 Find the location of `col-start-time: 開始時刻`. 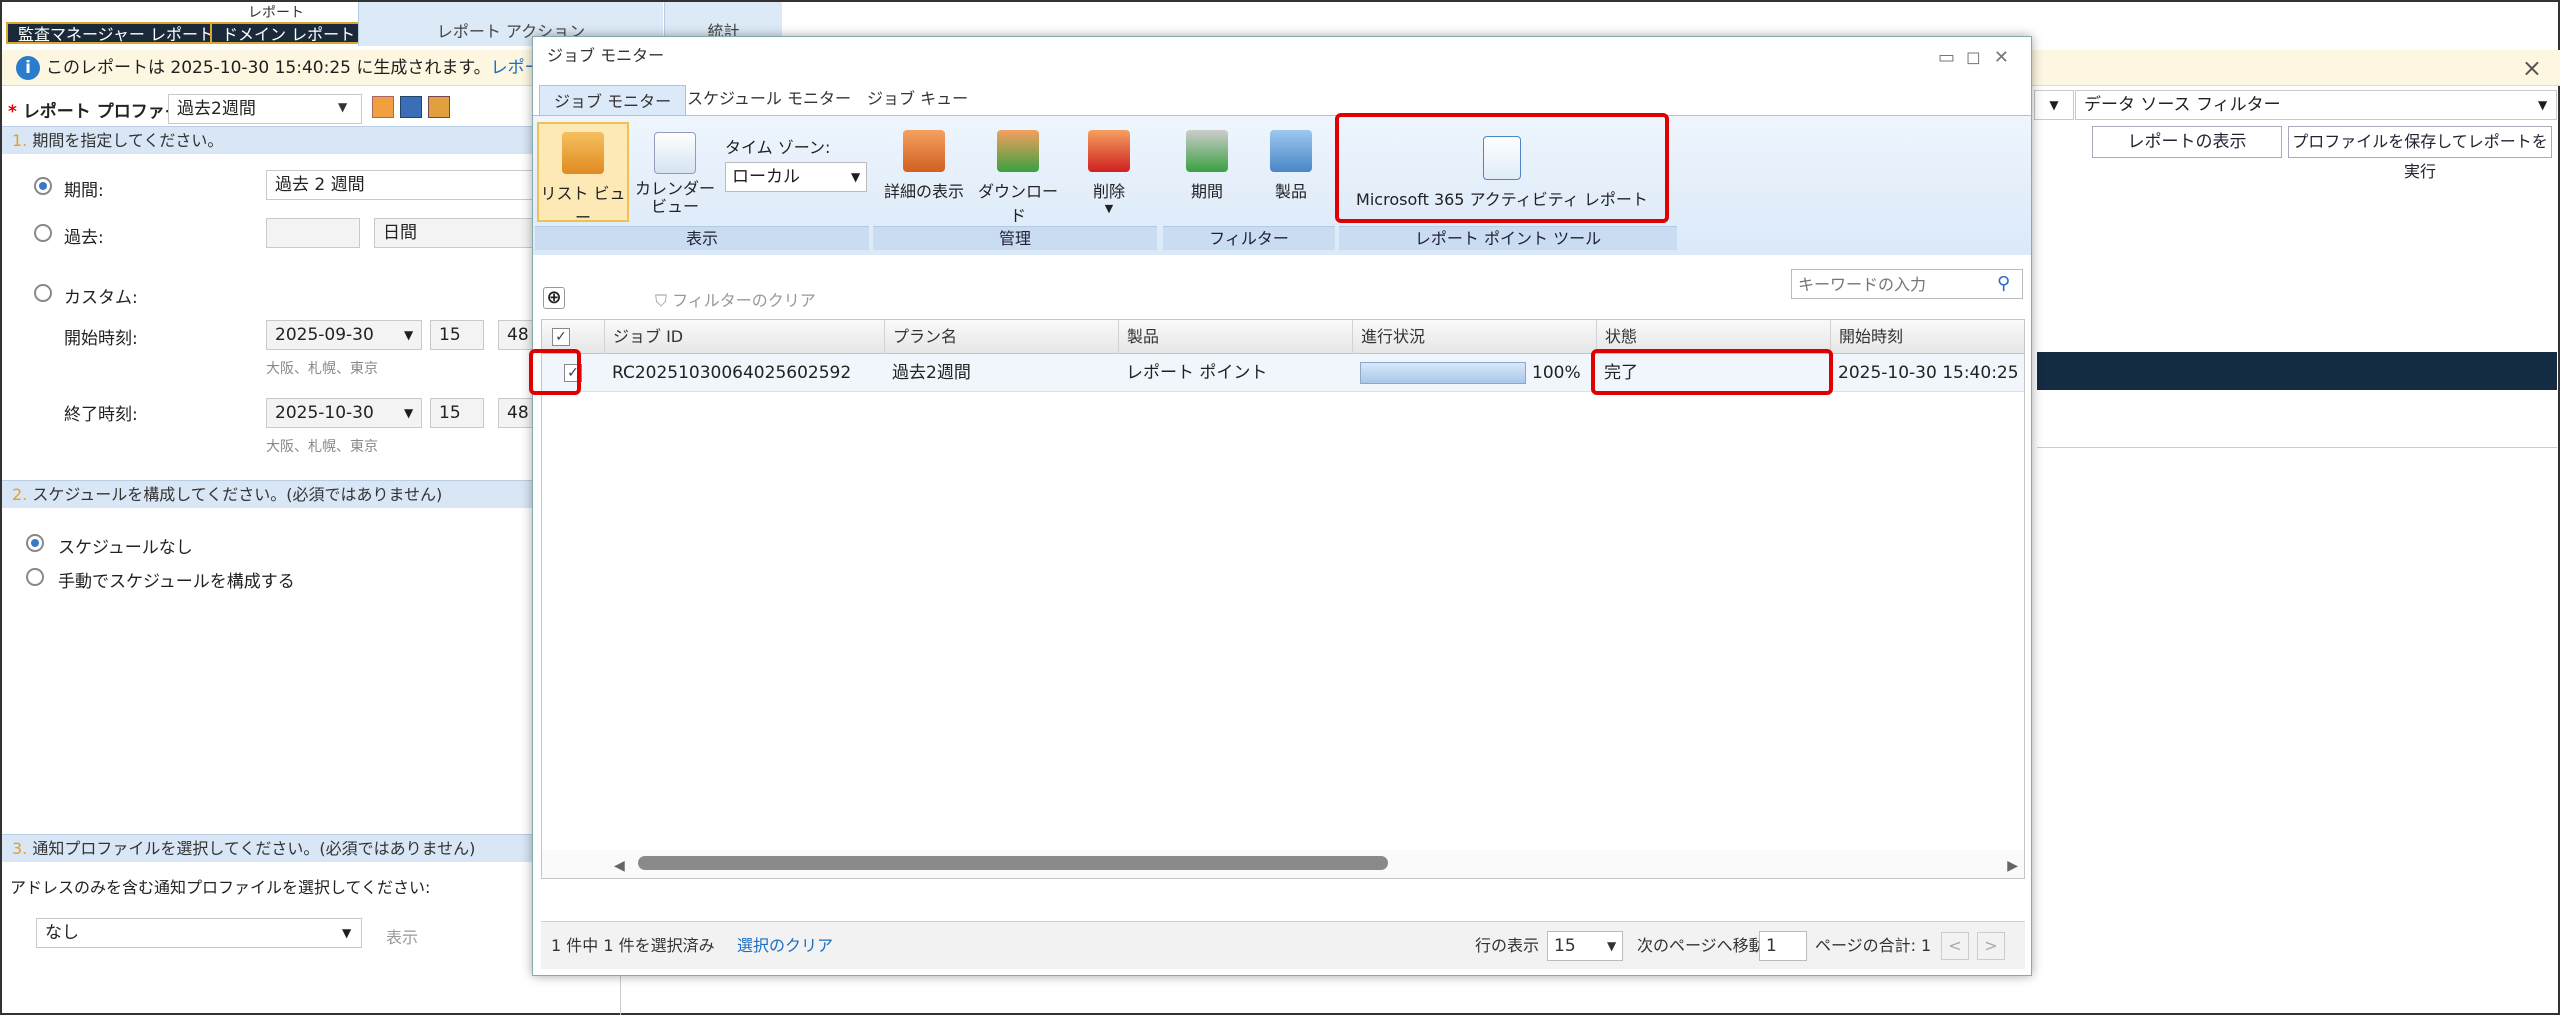

col-start-time: 開始時刻 is located at coordinates (1928, 337).